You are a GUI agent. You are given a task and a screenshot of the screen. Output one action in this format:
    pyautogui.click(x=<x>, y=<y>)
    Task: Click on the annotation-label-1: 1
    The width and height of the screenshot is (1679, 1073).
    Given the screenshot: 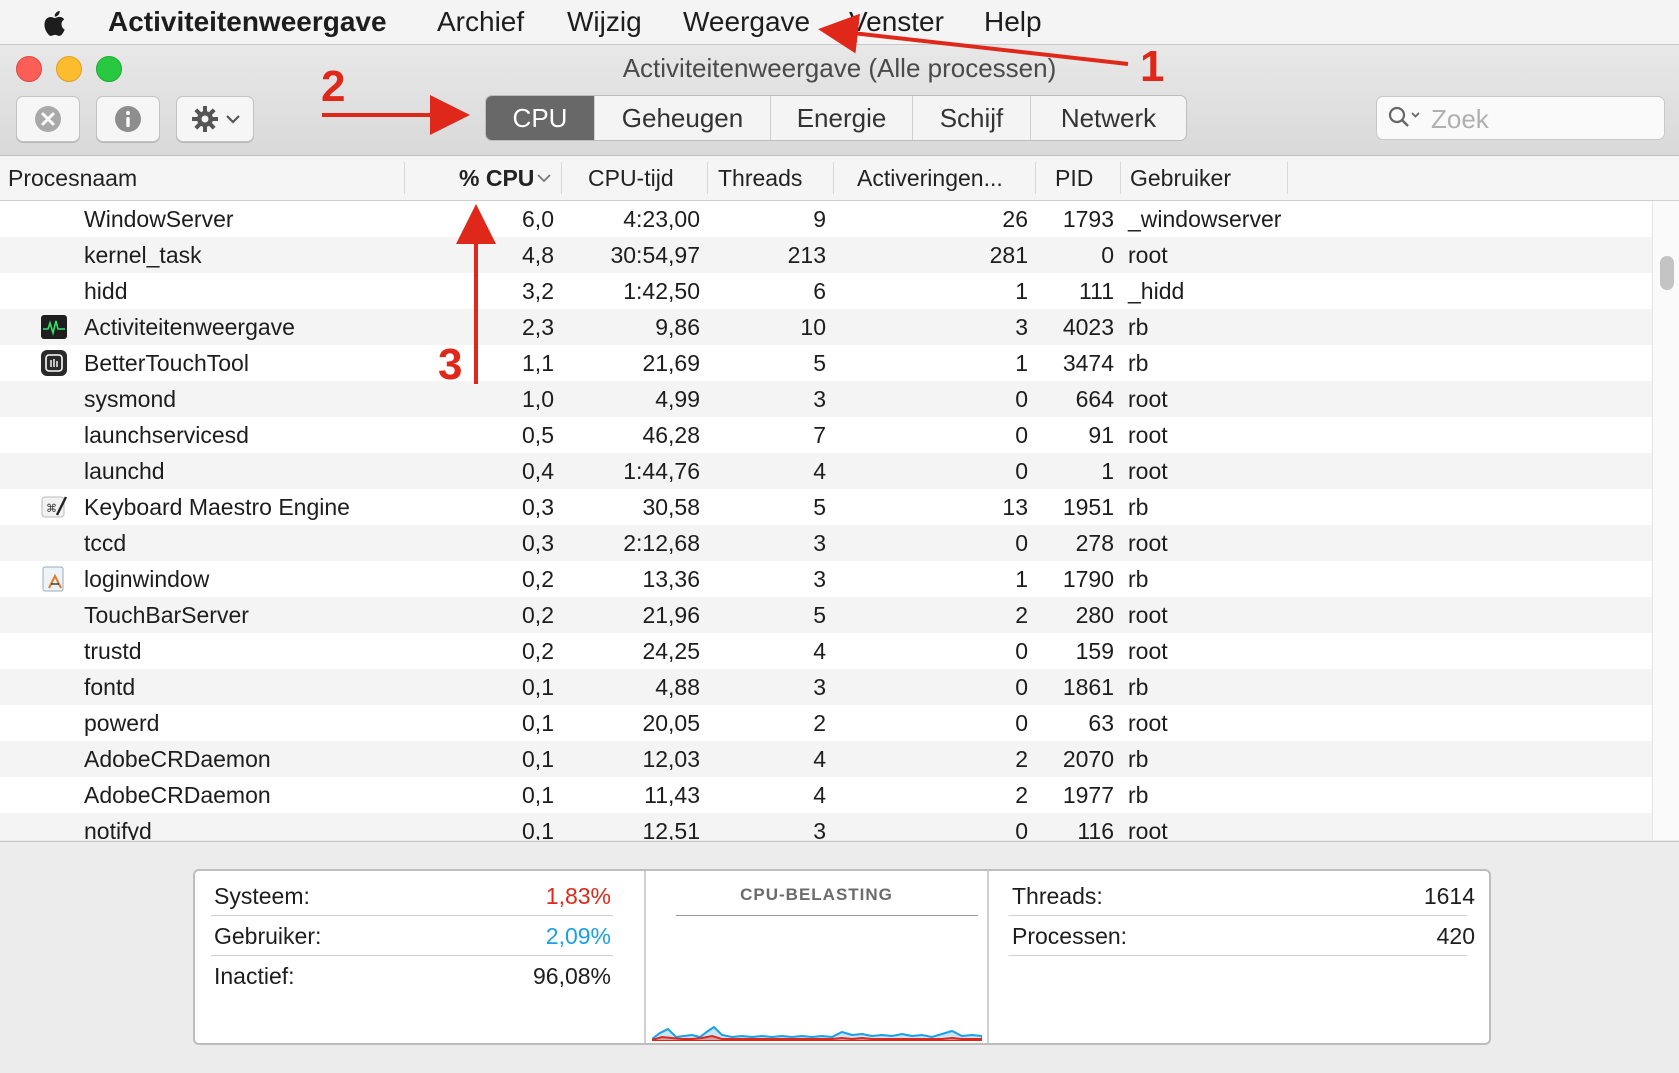 What is the action you would take?
    pyautogui.click(x=1152, y=66)
    